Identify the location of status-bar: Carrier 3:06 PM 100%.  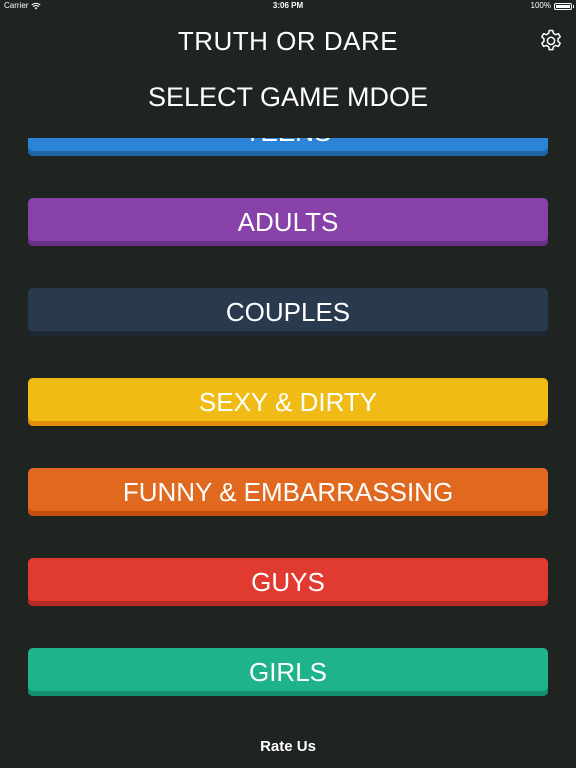
(288, 6).